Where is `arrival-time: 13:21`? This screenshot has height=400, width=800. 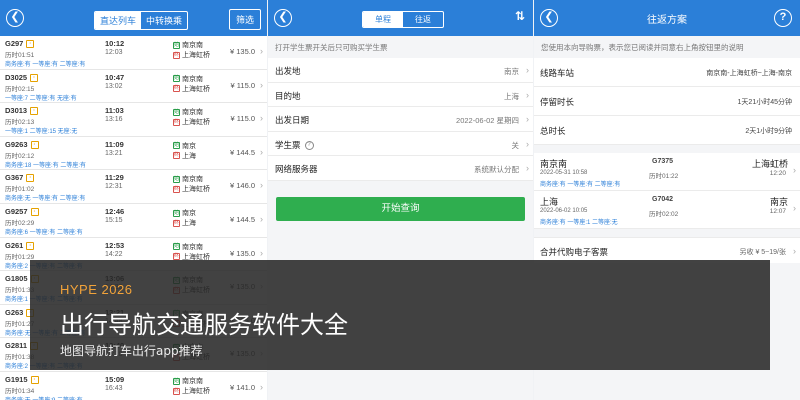 arrival-time: 13:21 is located at coordinates (114, 153).